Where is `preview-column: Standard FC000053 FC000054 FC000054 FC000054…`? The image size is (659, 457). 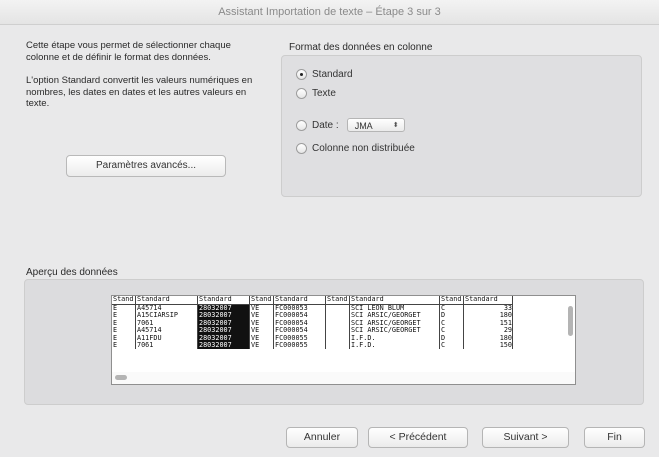 preview-column: Standard FC000053 FC000054 FC000054 FC000054… is located at coordinates (300, 323).